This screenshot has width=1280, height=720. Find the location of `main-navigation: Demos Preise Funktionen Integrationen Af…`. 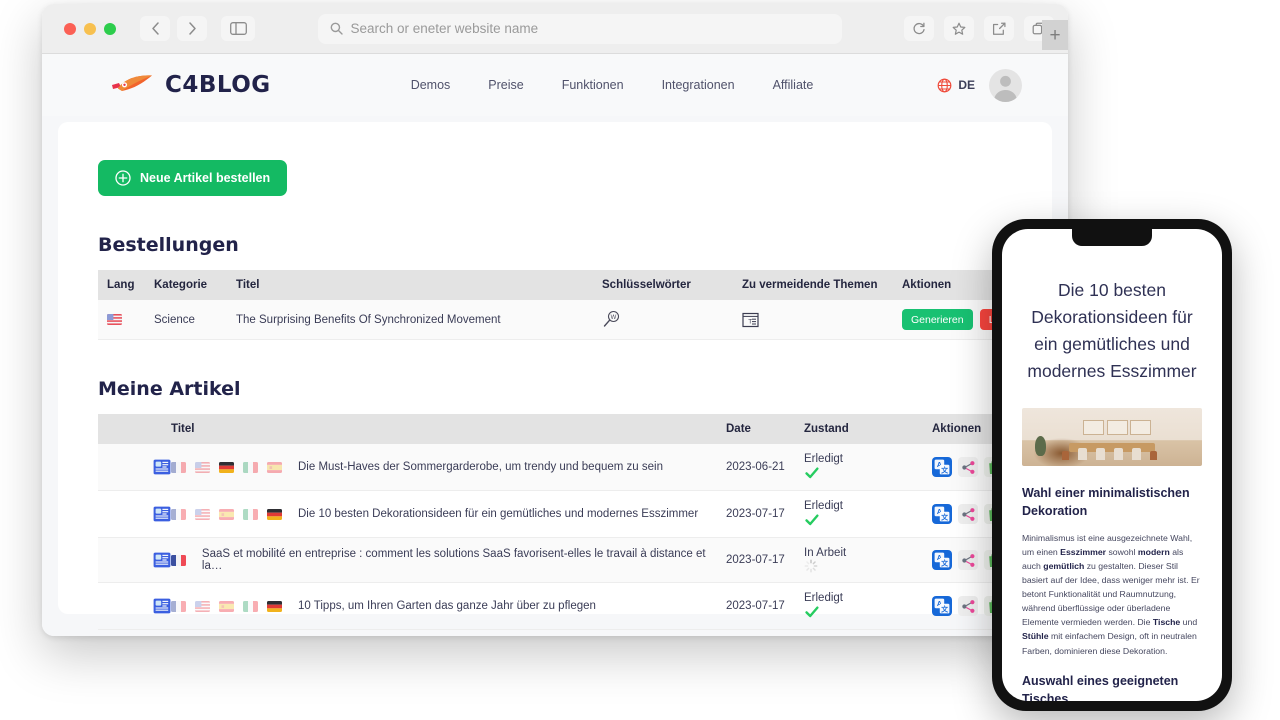

main-navigation: Demos Preise Funktionen Integrationen Af… is located at coordinates (612, 85).